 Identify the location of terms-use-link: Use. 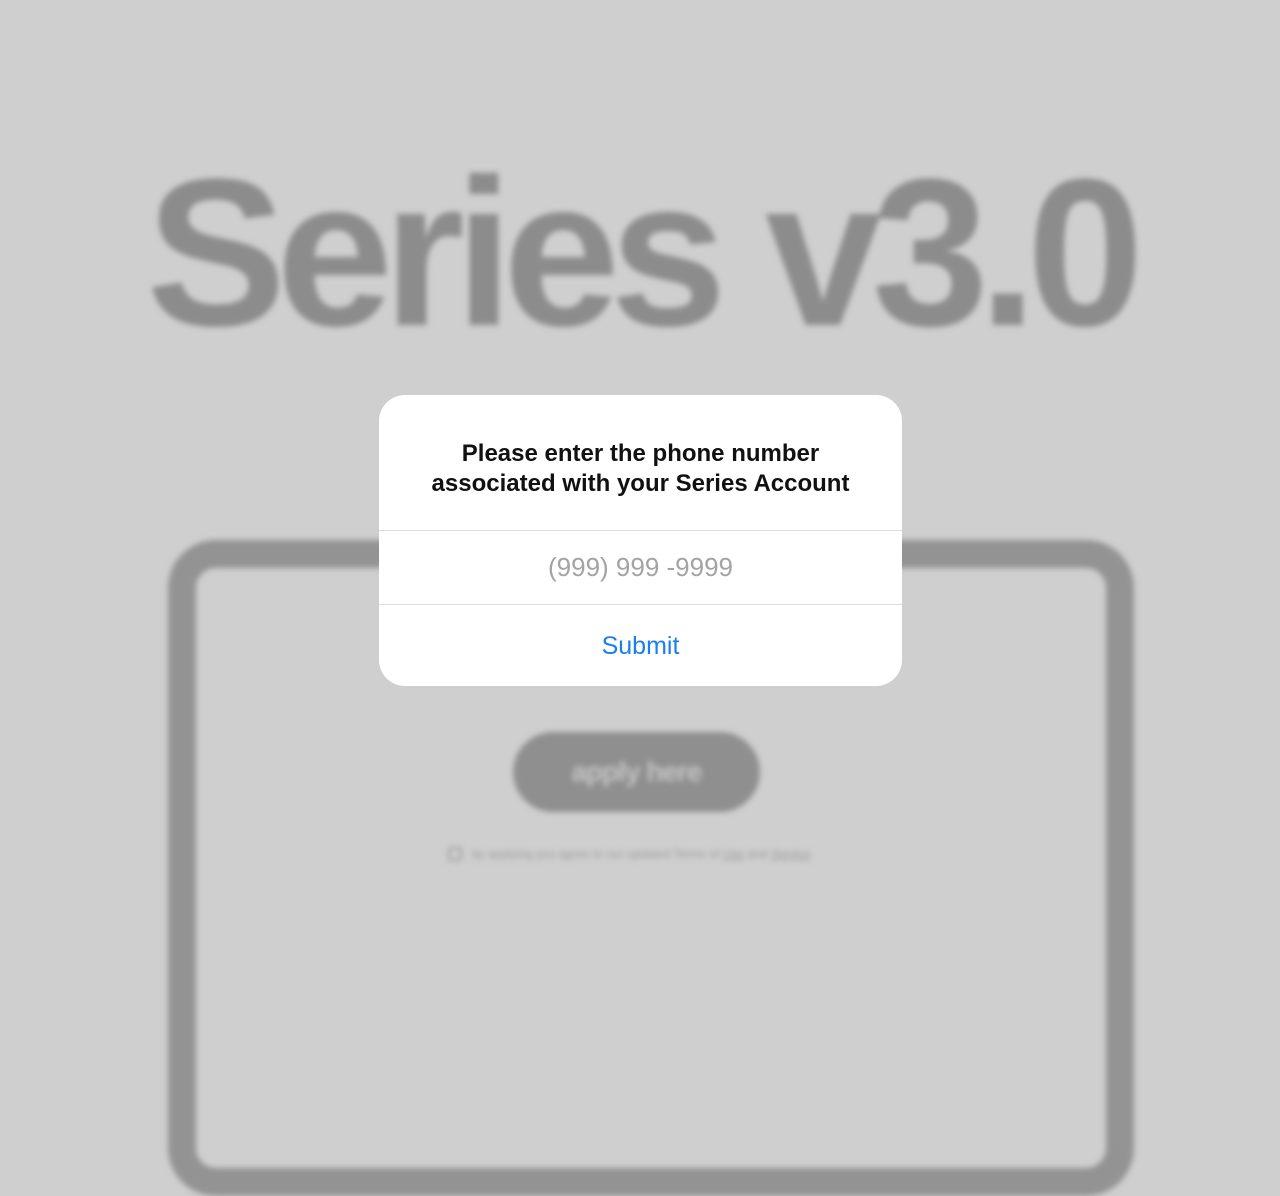
(733, 854).